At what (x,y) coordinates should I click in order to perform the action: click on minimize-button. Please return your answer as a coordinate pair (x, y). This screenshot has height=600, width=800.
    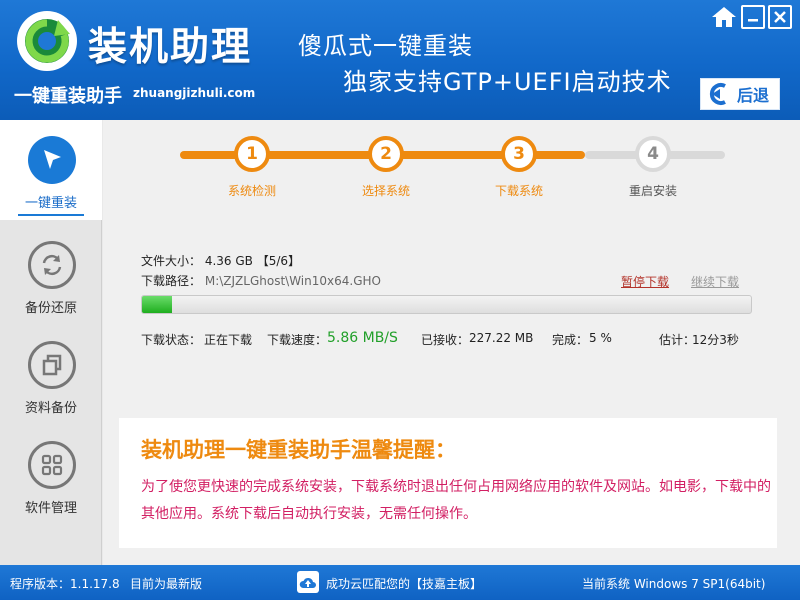
    Looking at the image, I should click on (753, 17).